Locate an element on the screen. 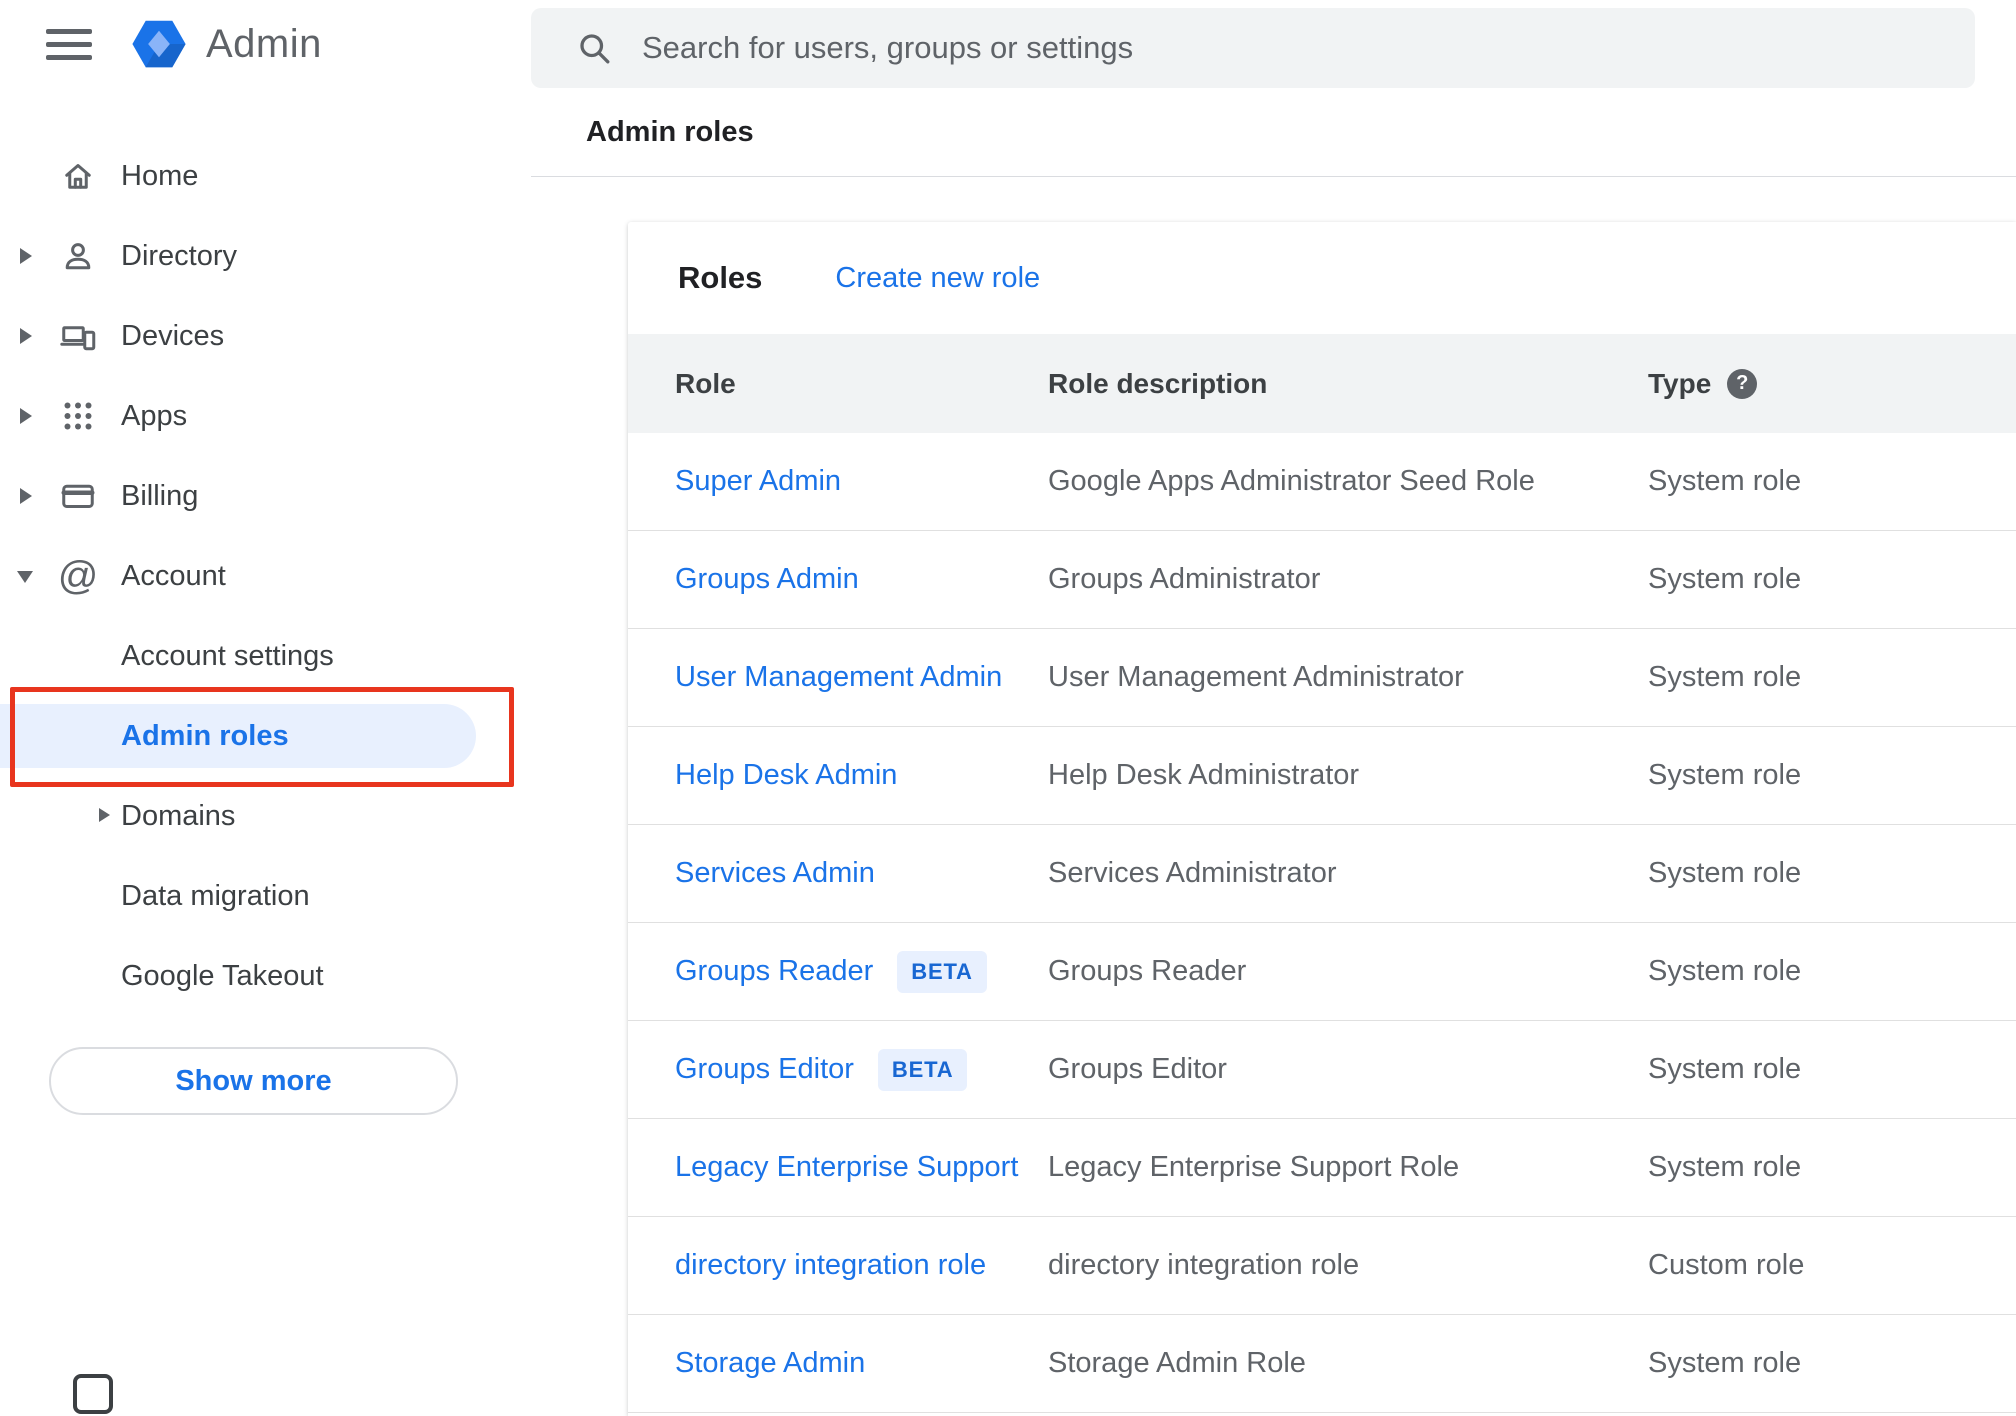 The width and height of the screenshot is (2016, 1416). show-more-button: Show more is located at coordinates (253, 1081).